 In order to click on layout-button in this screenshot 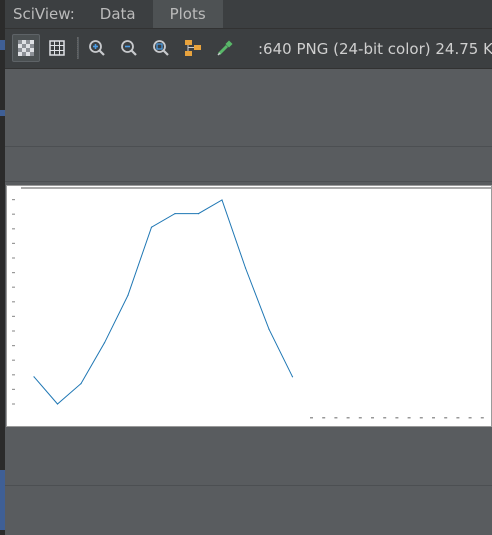, I will do `click(193, 48)`.